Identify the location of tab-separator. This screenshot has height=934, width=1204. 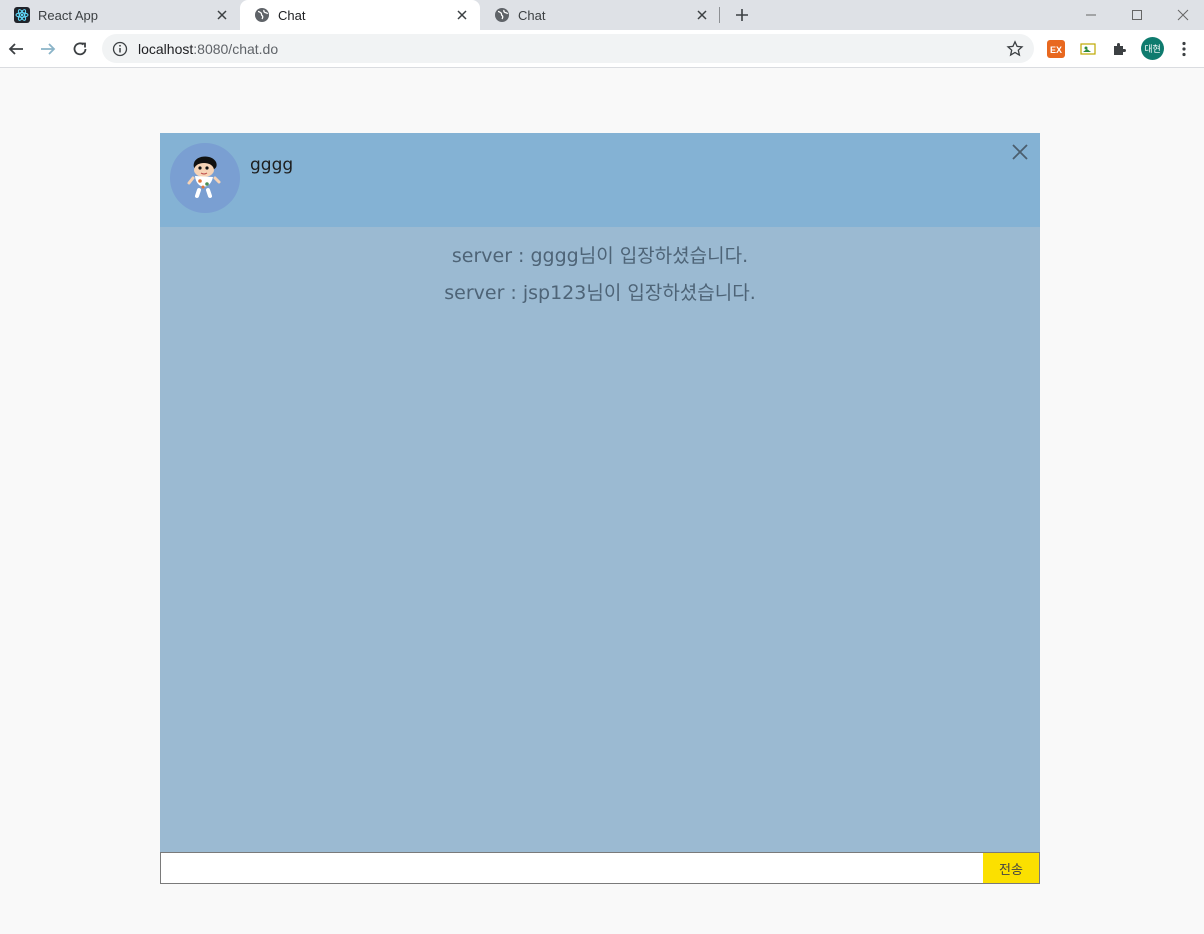
(719, 15).